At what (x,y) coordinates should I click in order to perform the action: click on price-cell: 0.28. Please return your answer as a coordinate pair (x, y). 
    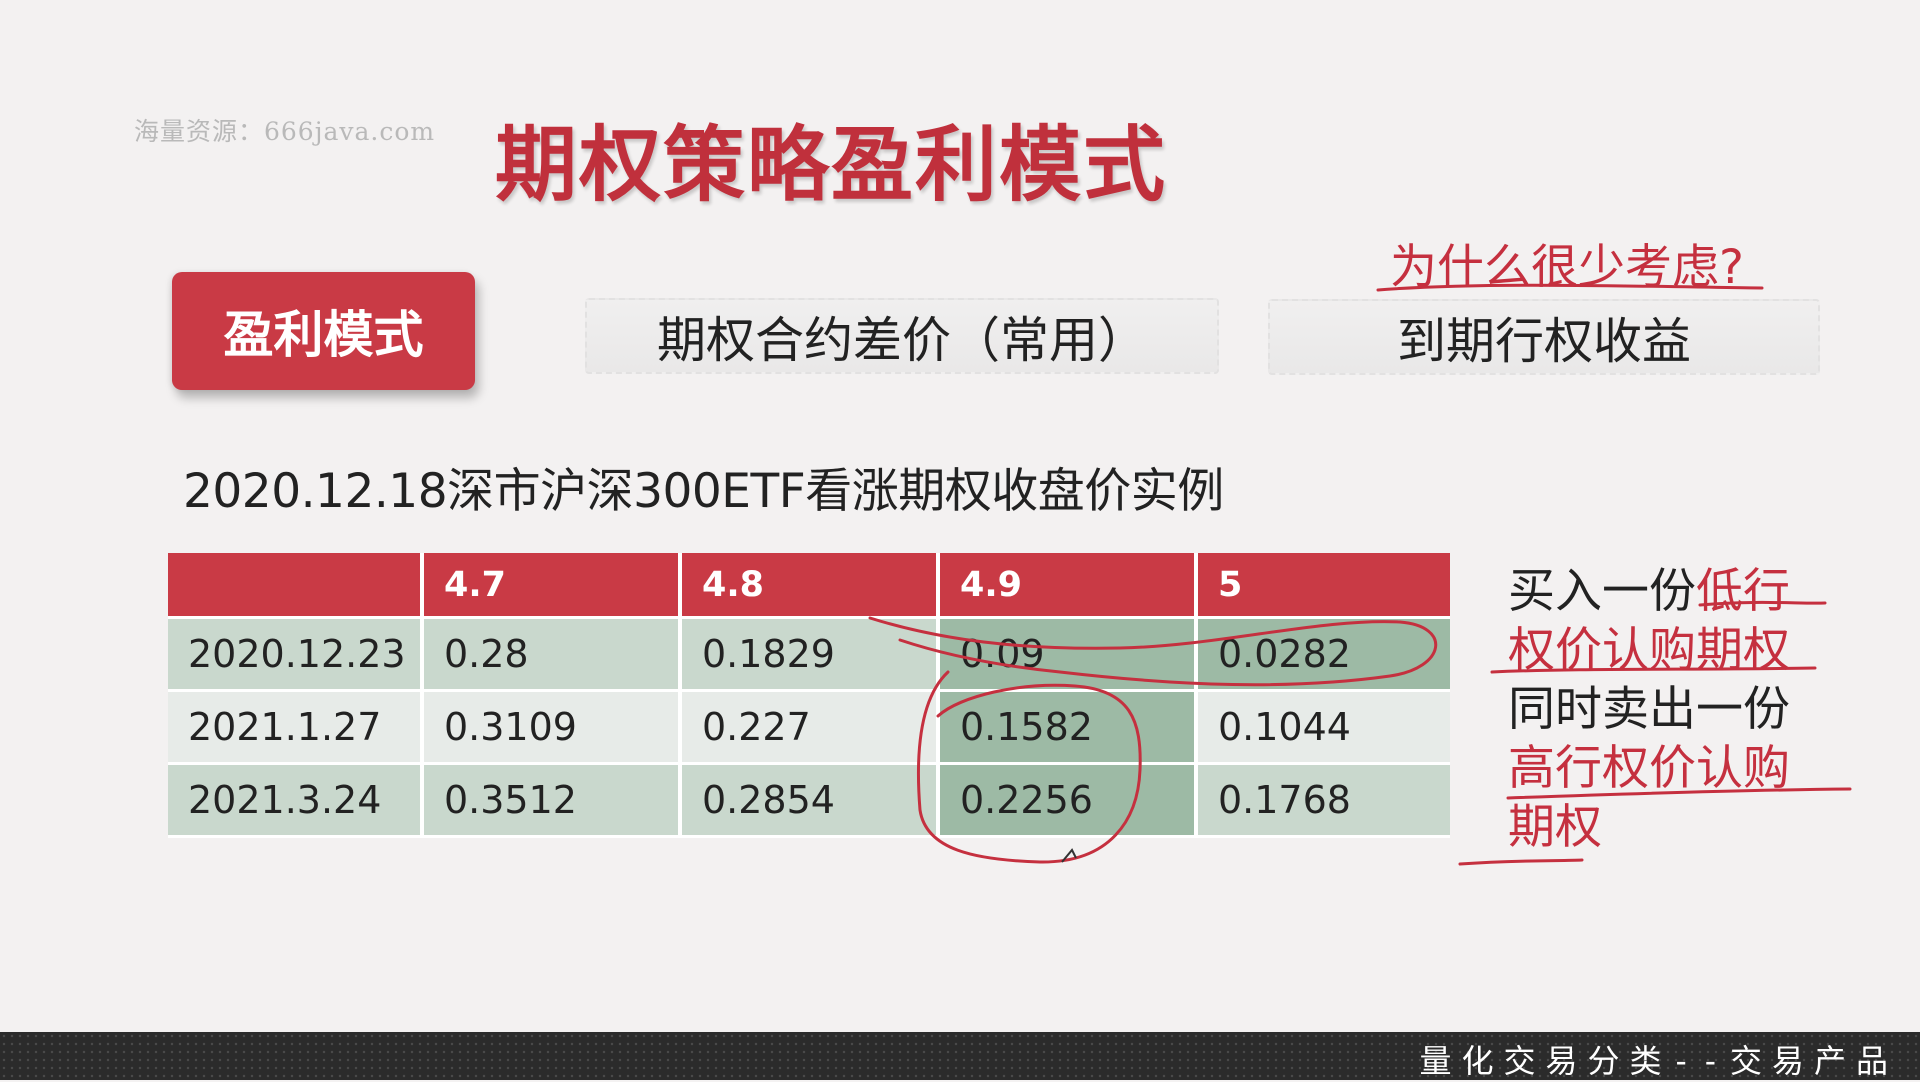
    Looking at the image, I should click on (552, 654).